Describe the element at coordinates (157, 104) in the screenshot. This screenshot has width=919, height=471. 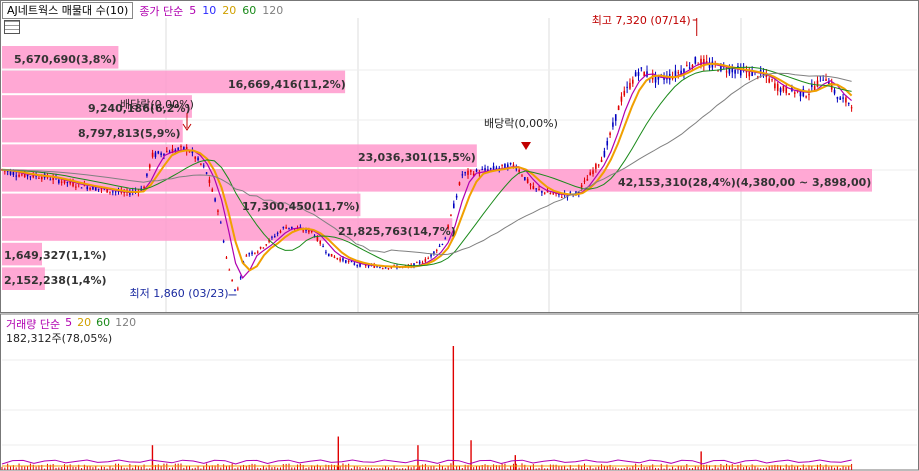
I see `dividend-label-1: 배당락(0,00%)` at that location.